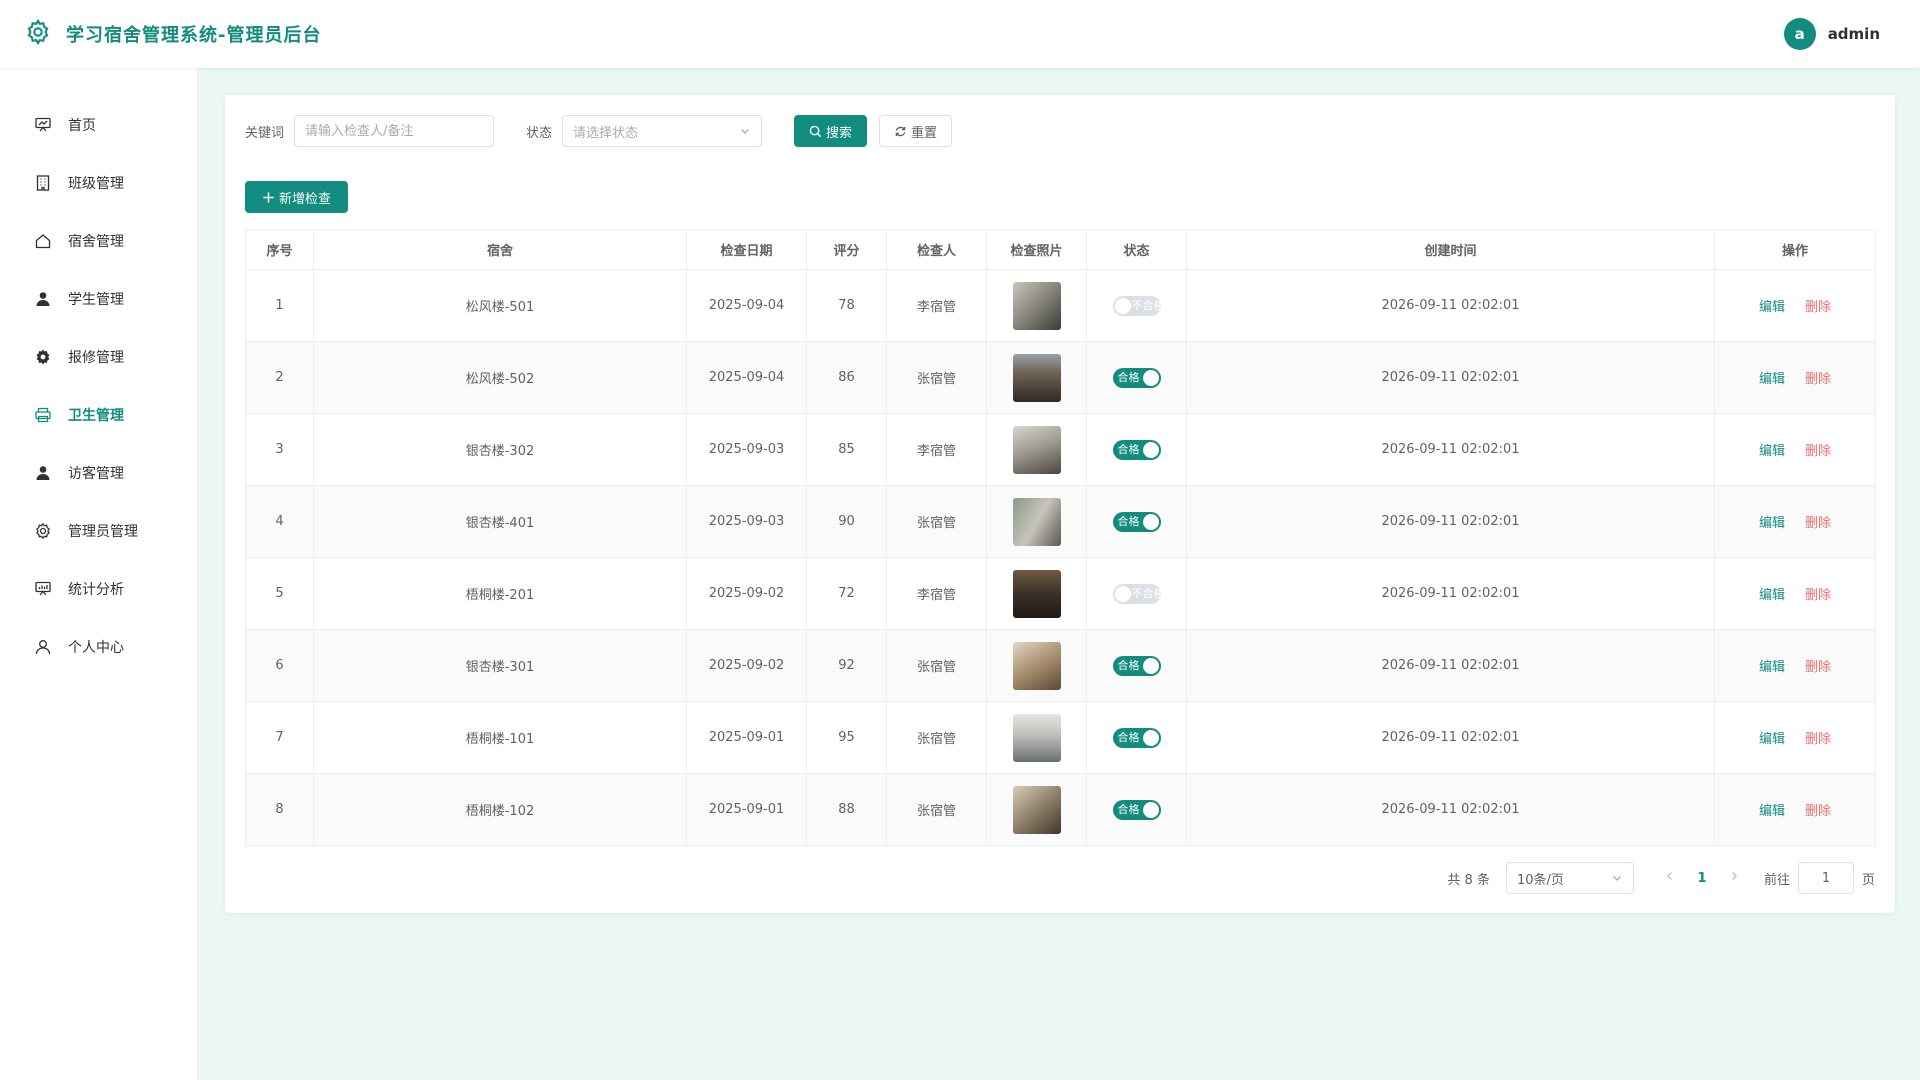 This screenshot has height=1080, width=1920. Describe the element at coordinates (815, 131) in the screenshot. I see `search-icon` at that location.